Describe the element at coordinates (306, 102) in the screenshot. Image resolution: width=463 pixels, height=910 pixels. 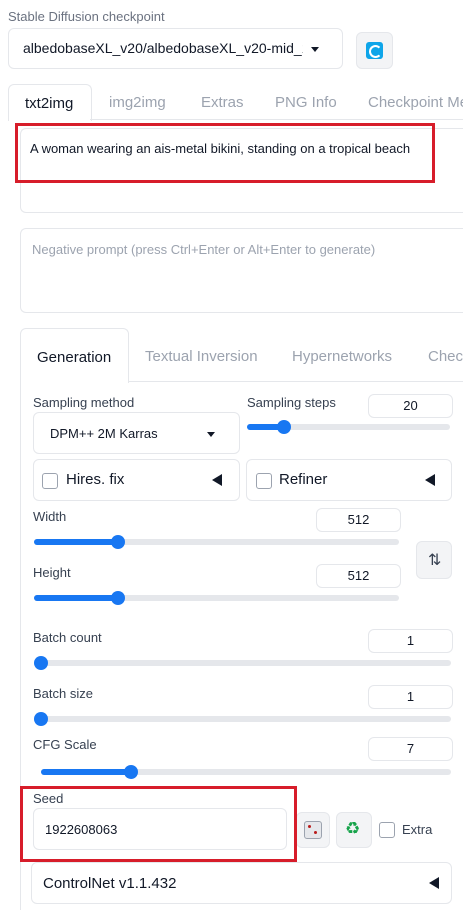
I see `tab-png-info: PNG Info` at that location.